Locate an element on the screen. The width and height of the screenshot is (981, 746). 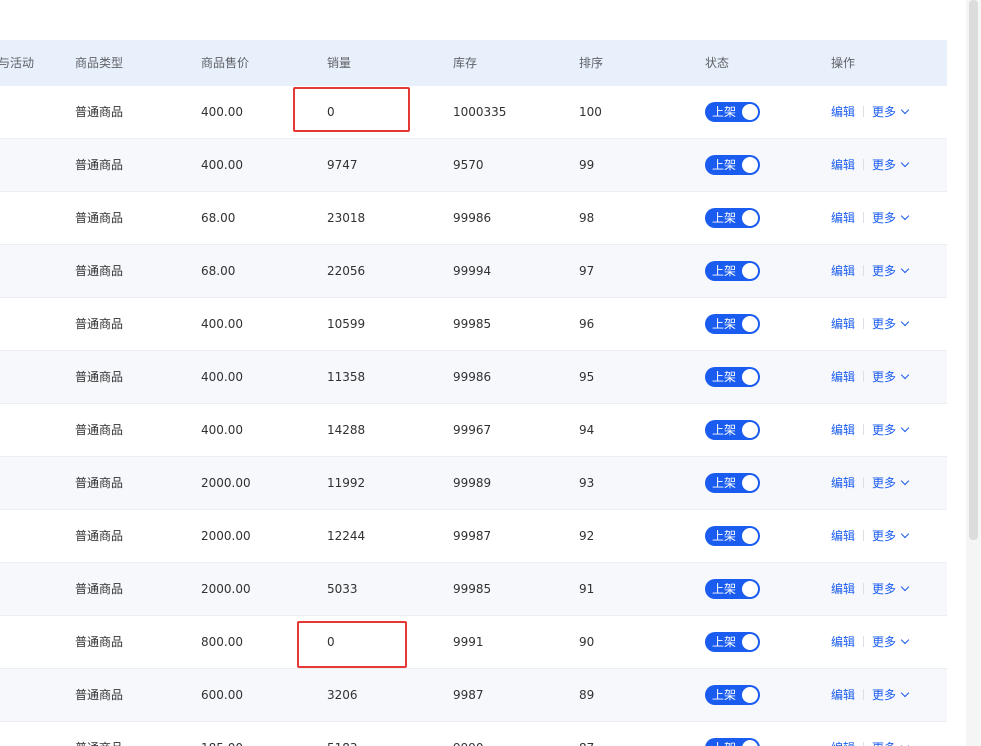
cell-stock: 9991 is located at coordinates (468, 642).